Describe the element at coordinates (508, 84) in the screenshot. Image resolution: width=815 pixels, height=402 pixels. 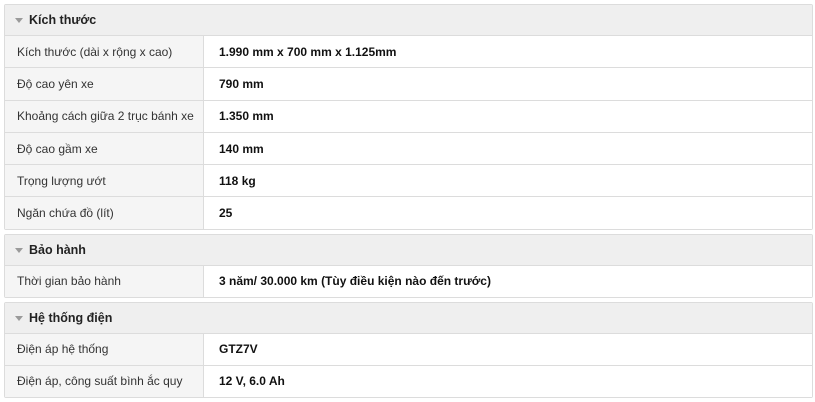
I see `spec-value: 790 mm` at that location.